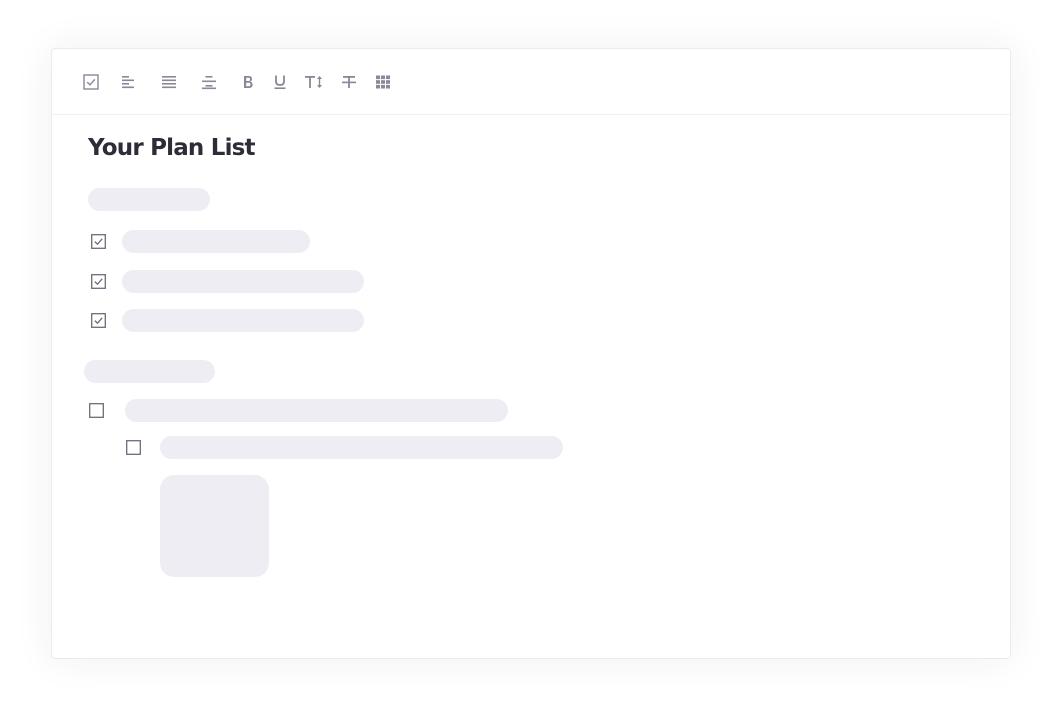 The height and width of the screenshot is (713, 1062). I want to click on align-justify-button, so click(169, 82).